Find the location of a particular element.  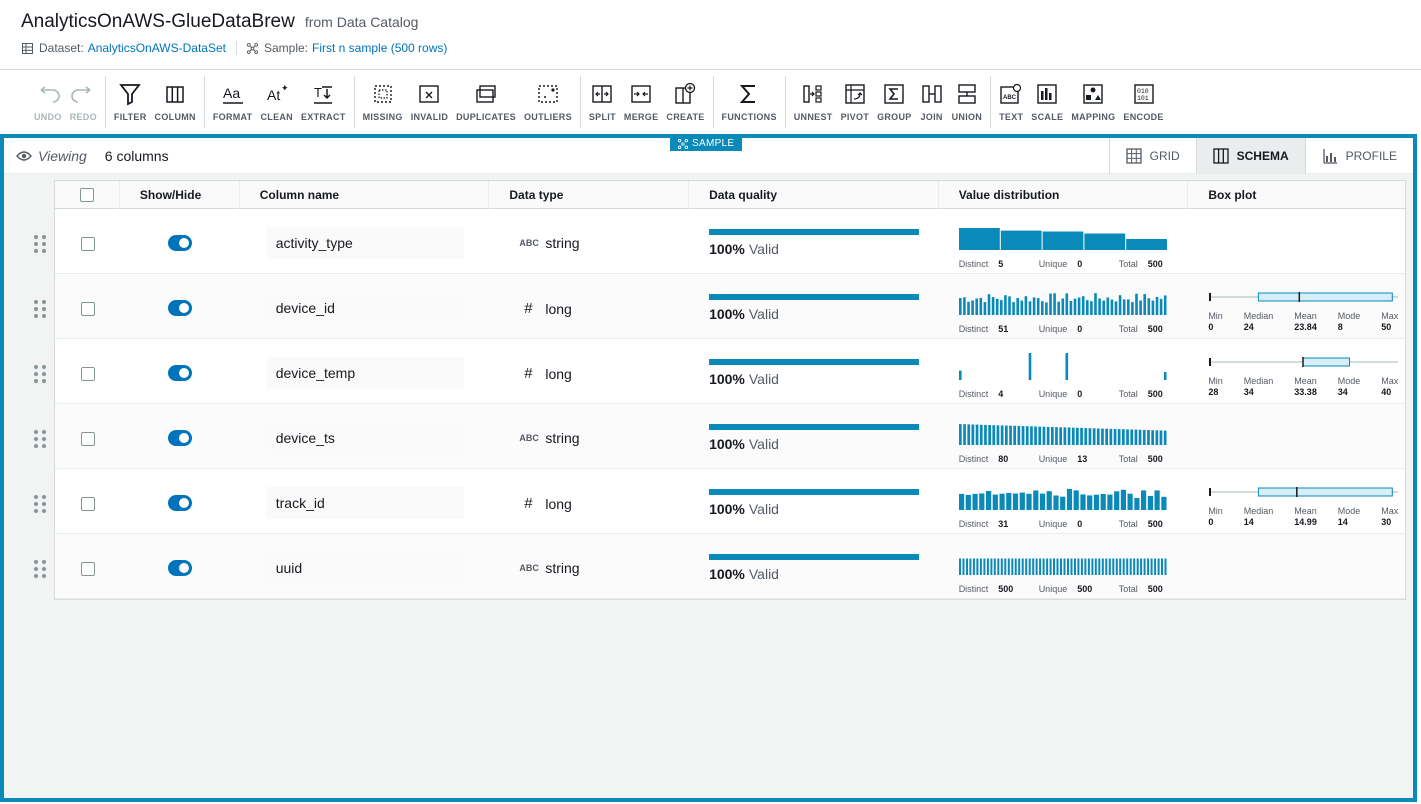

text-button: ABC TEXT is located at coordinates (1011, 102).